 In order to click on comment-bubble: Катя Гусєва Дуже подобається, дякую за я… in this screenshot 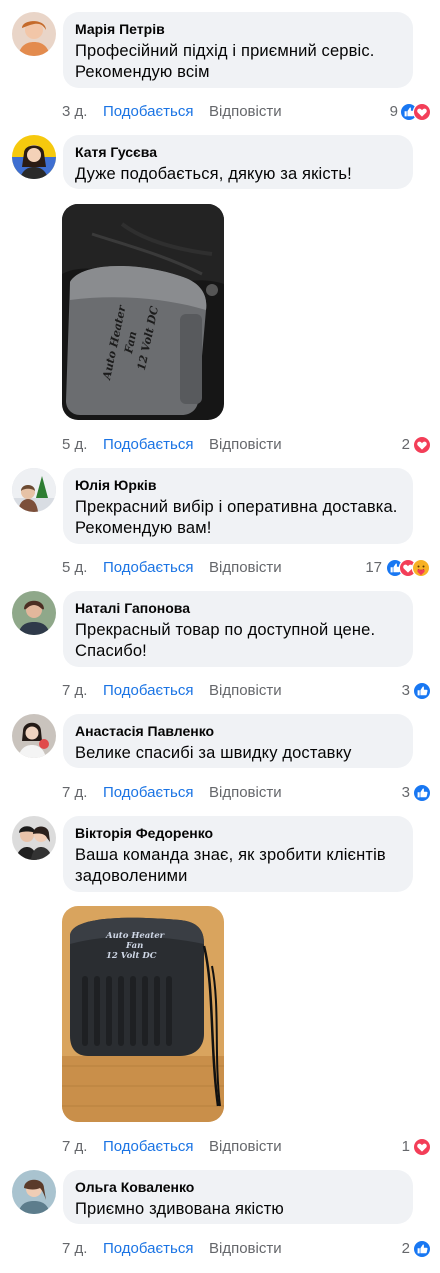, I will do `click(238, 162)`.